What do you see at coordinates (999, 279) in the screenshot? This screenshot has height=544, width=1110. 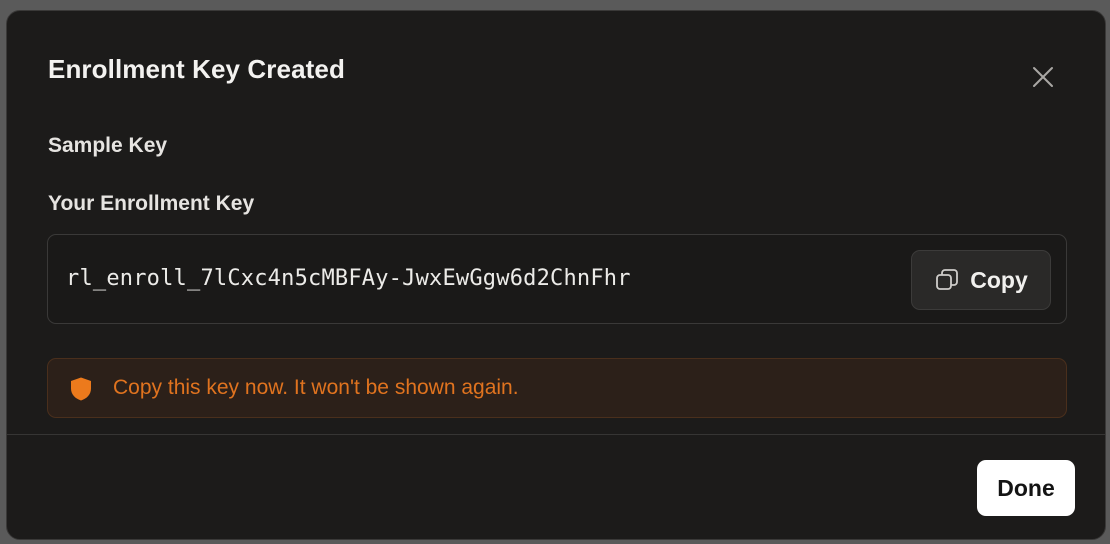 I see `copy-button-label: Copy` at bounding box center [999, 279].